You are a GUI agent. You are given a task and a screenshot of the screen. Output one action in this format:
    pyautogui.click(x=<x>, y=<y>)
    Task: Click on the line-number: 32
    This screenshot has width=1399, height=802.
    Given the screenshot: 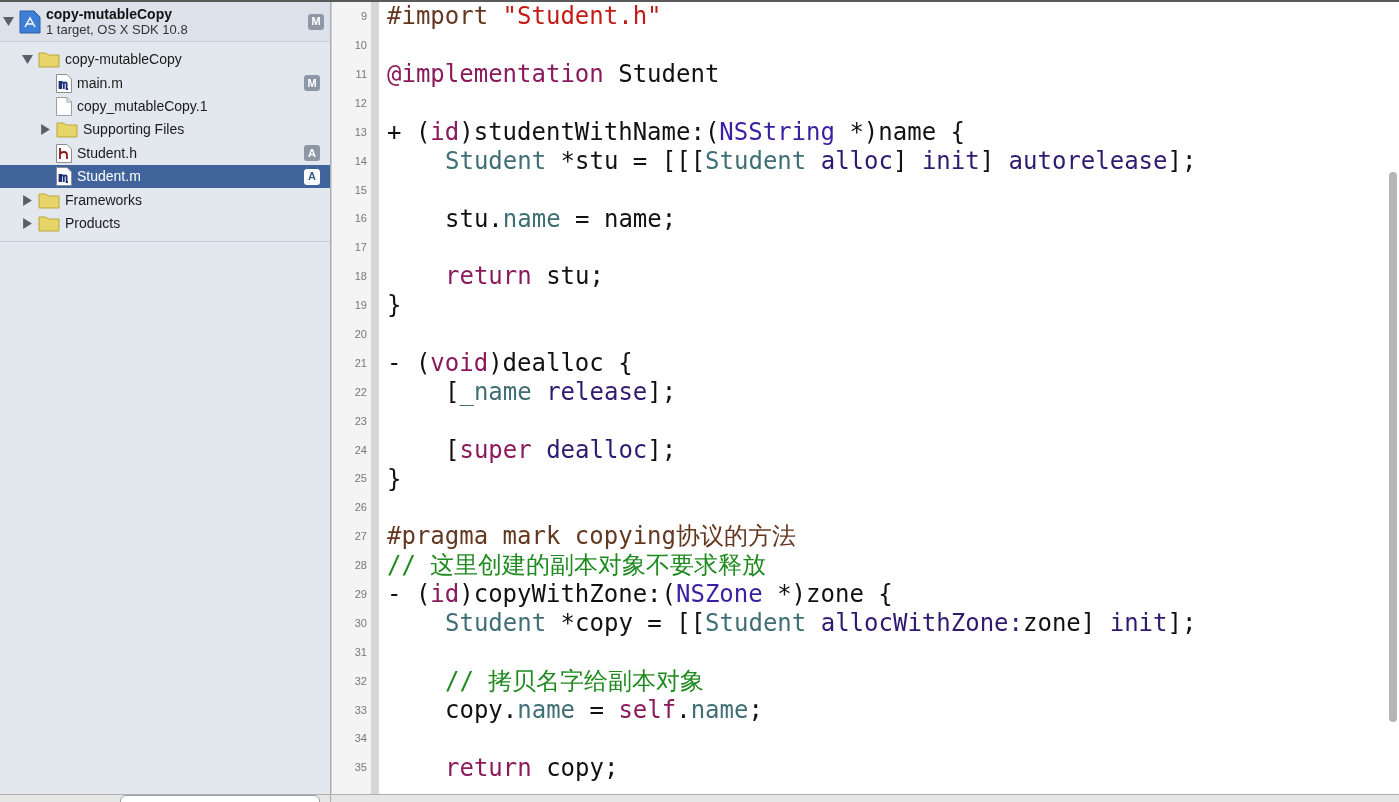 What is the action you would take?
    pyautogui.click(x=360, y=681)
    